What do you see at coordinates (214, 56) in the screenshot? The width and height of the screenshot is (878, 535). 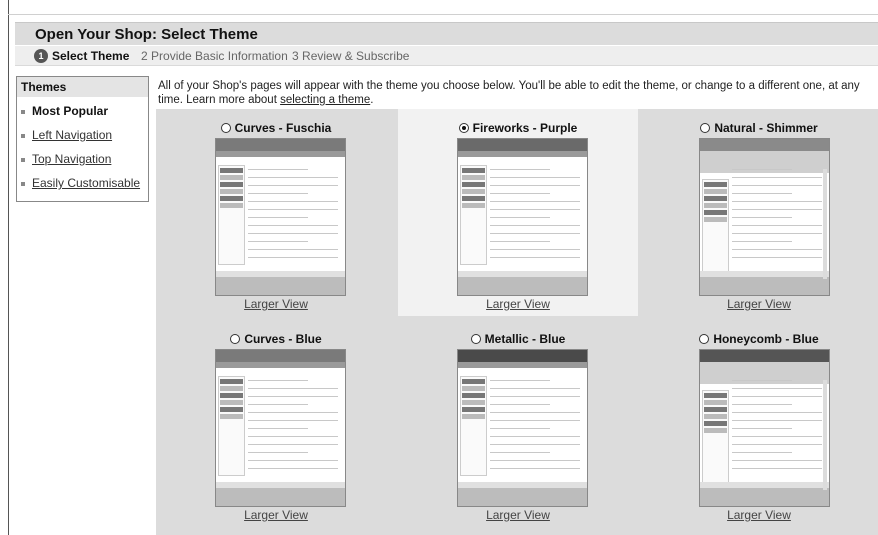 I see `step-2-label: 2 Provide Basic Information` at bounding box center [214, 56].